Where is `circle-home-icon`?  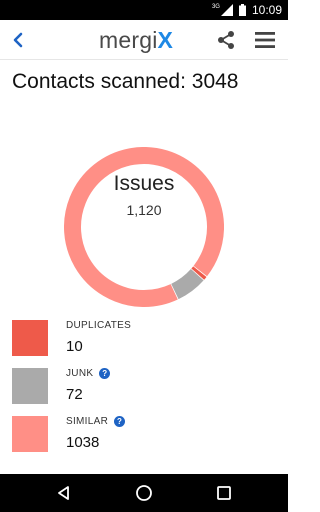 circle-home-icon is located at coordinates (144, 493).